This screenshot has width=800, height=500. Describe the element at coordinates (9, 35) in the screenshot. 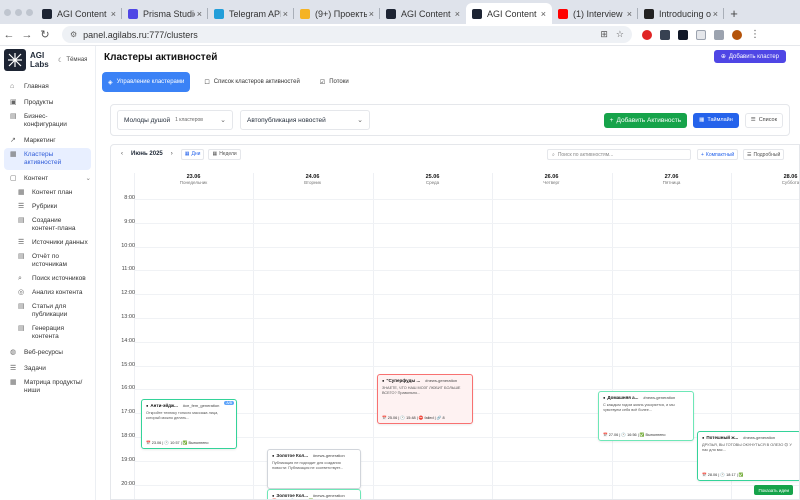

I see `back-icon: ←` at that location.